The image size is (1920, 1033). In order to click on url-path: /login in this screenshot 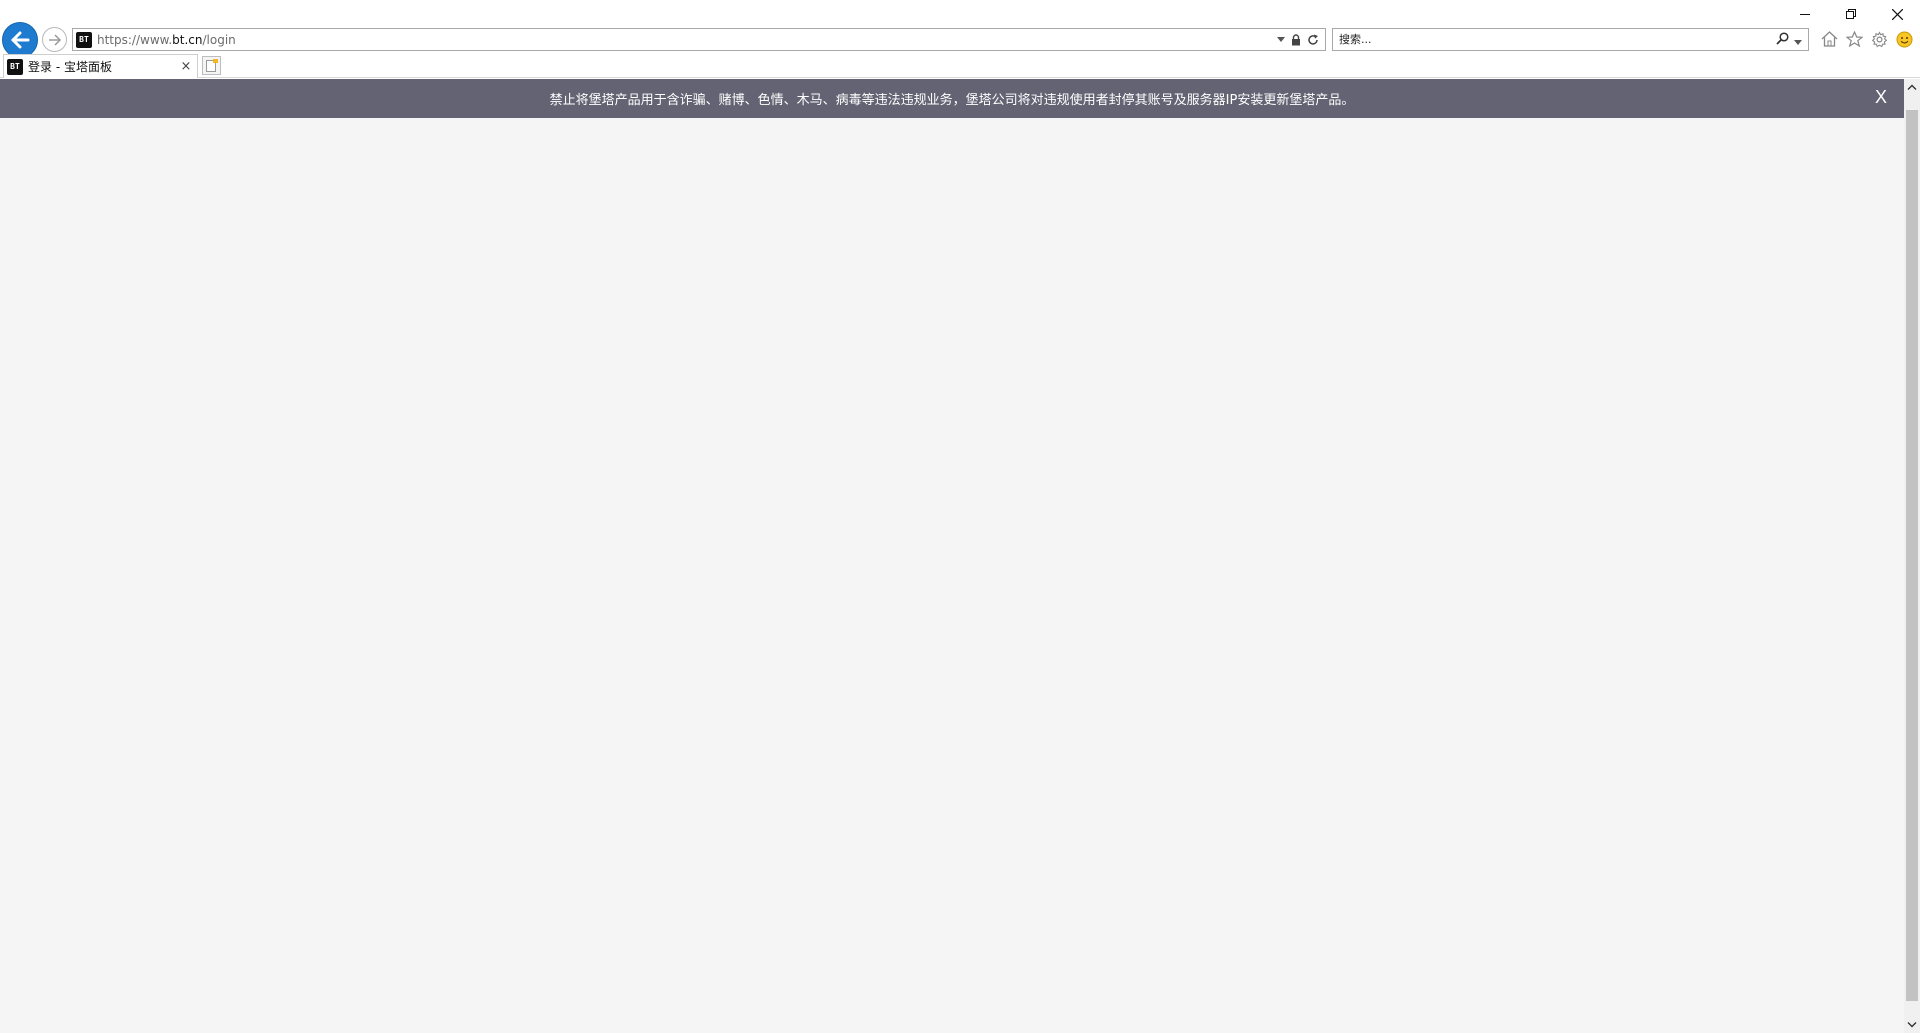, I will do `click(219, 39)`.